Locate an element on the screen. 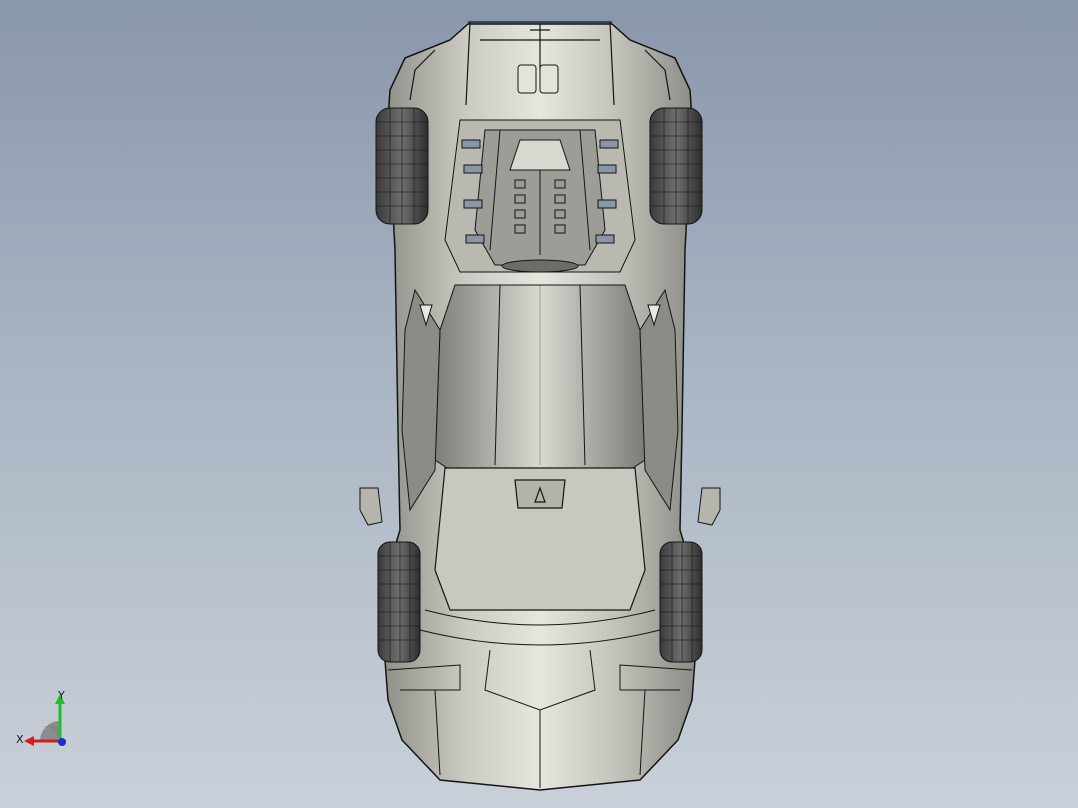 The height and width of the screenshot is (808, 1078). reference-triad: Y X is located at coordinates (47, 721).